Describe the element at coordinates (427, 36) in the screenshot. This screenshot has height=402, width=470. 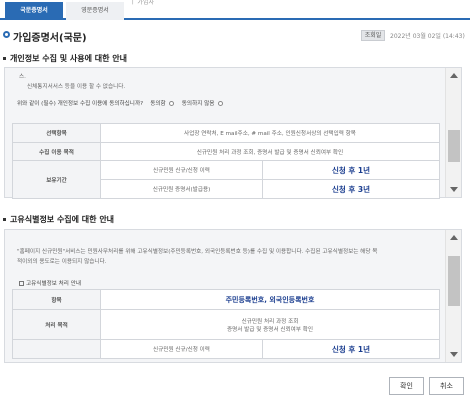
I see `view-date: 2022년 03월 02일 (14:43)` at that location.